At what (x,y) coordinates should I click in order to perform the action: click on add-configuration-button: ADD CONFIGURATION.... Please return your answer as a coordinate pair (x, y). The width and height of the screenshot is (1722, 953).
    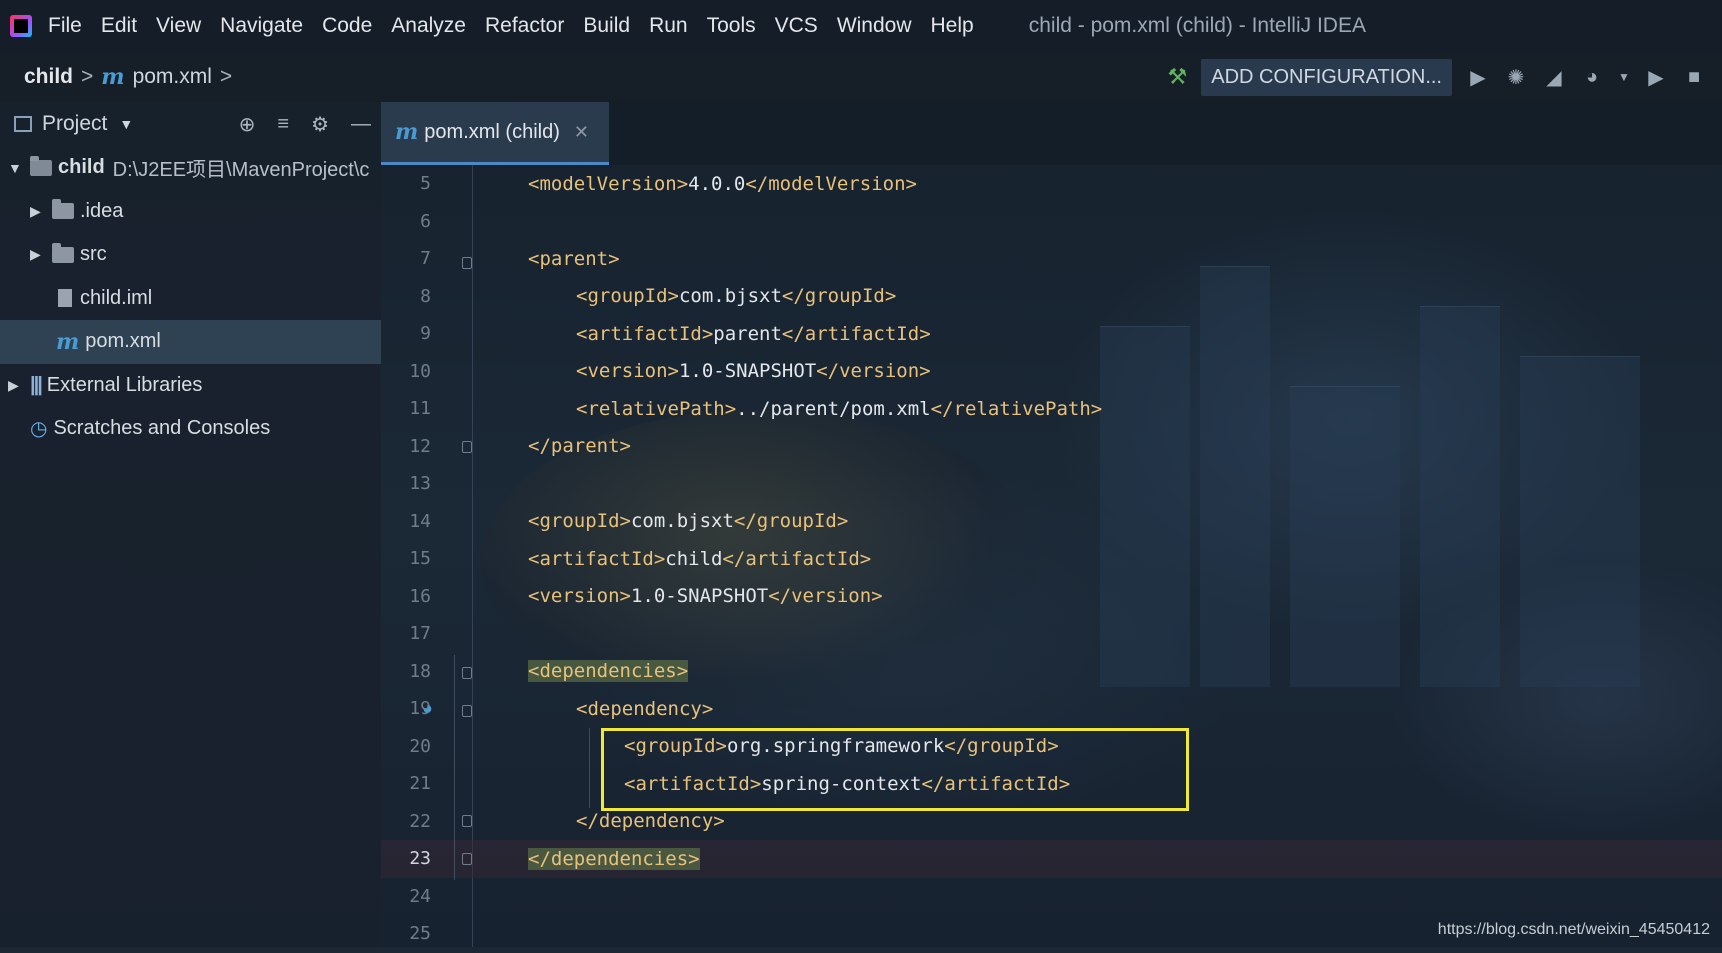
    Looking at the image, I should click on (1326, 77).